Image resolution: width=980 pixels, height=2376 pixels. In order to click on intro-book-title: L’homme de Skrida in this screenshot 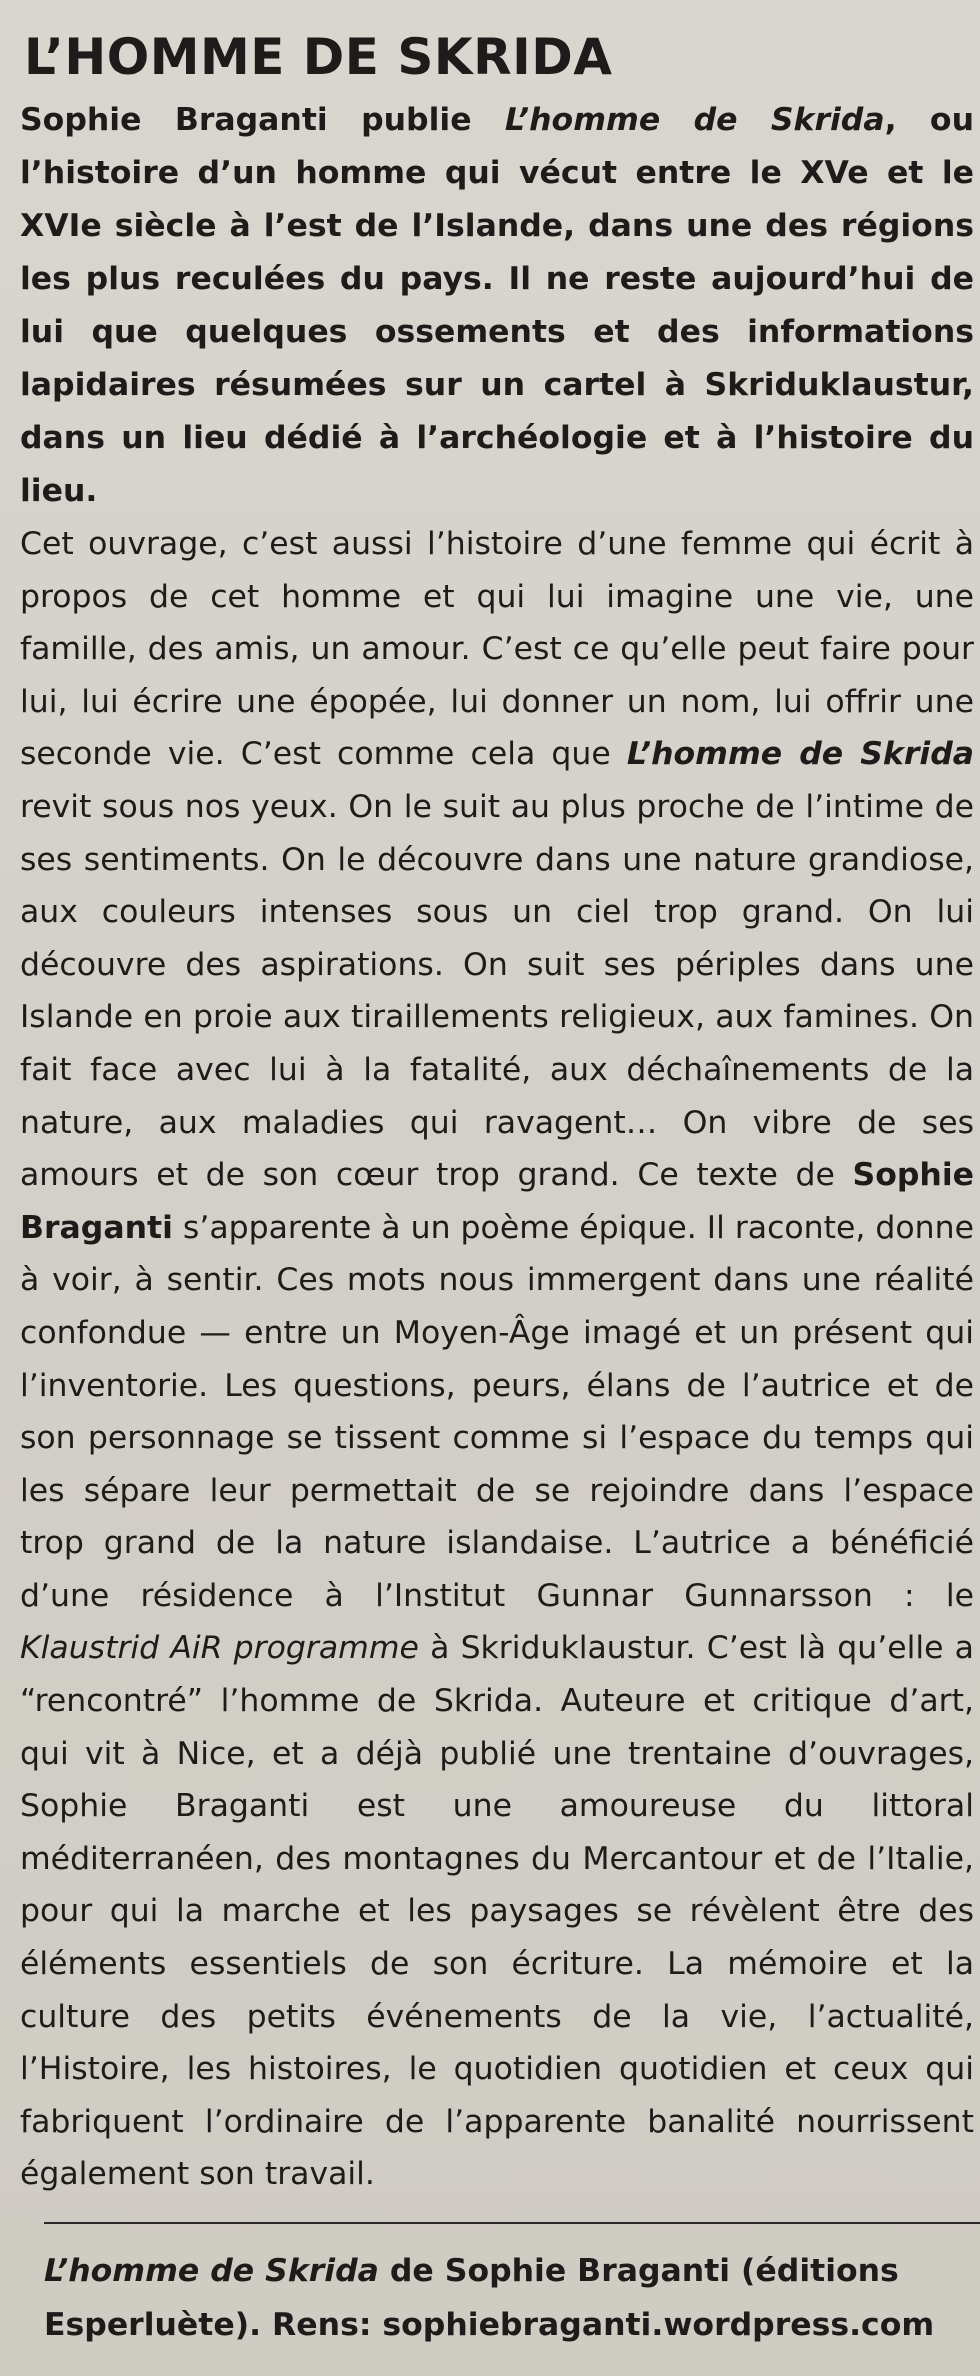, I will do `click(694, 120)`.